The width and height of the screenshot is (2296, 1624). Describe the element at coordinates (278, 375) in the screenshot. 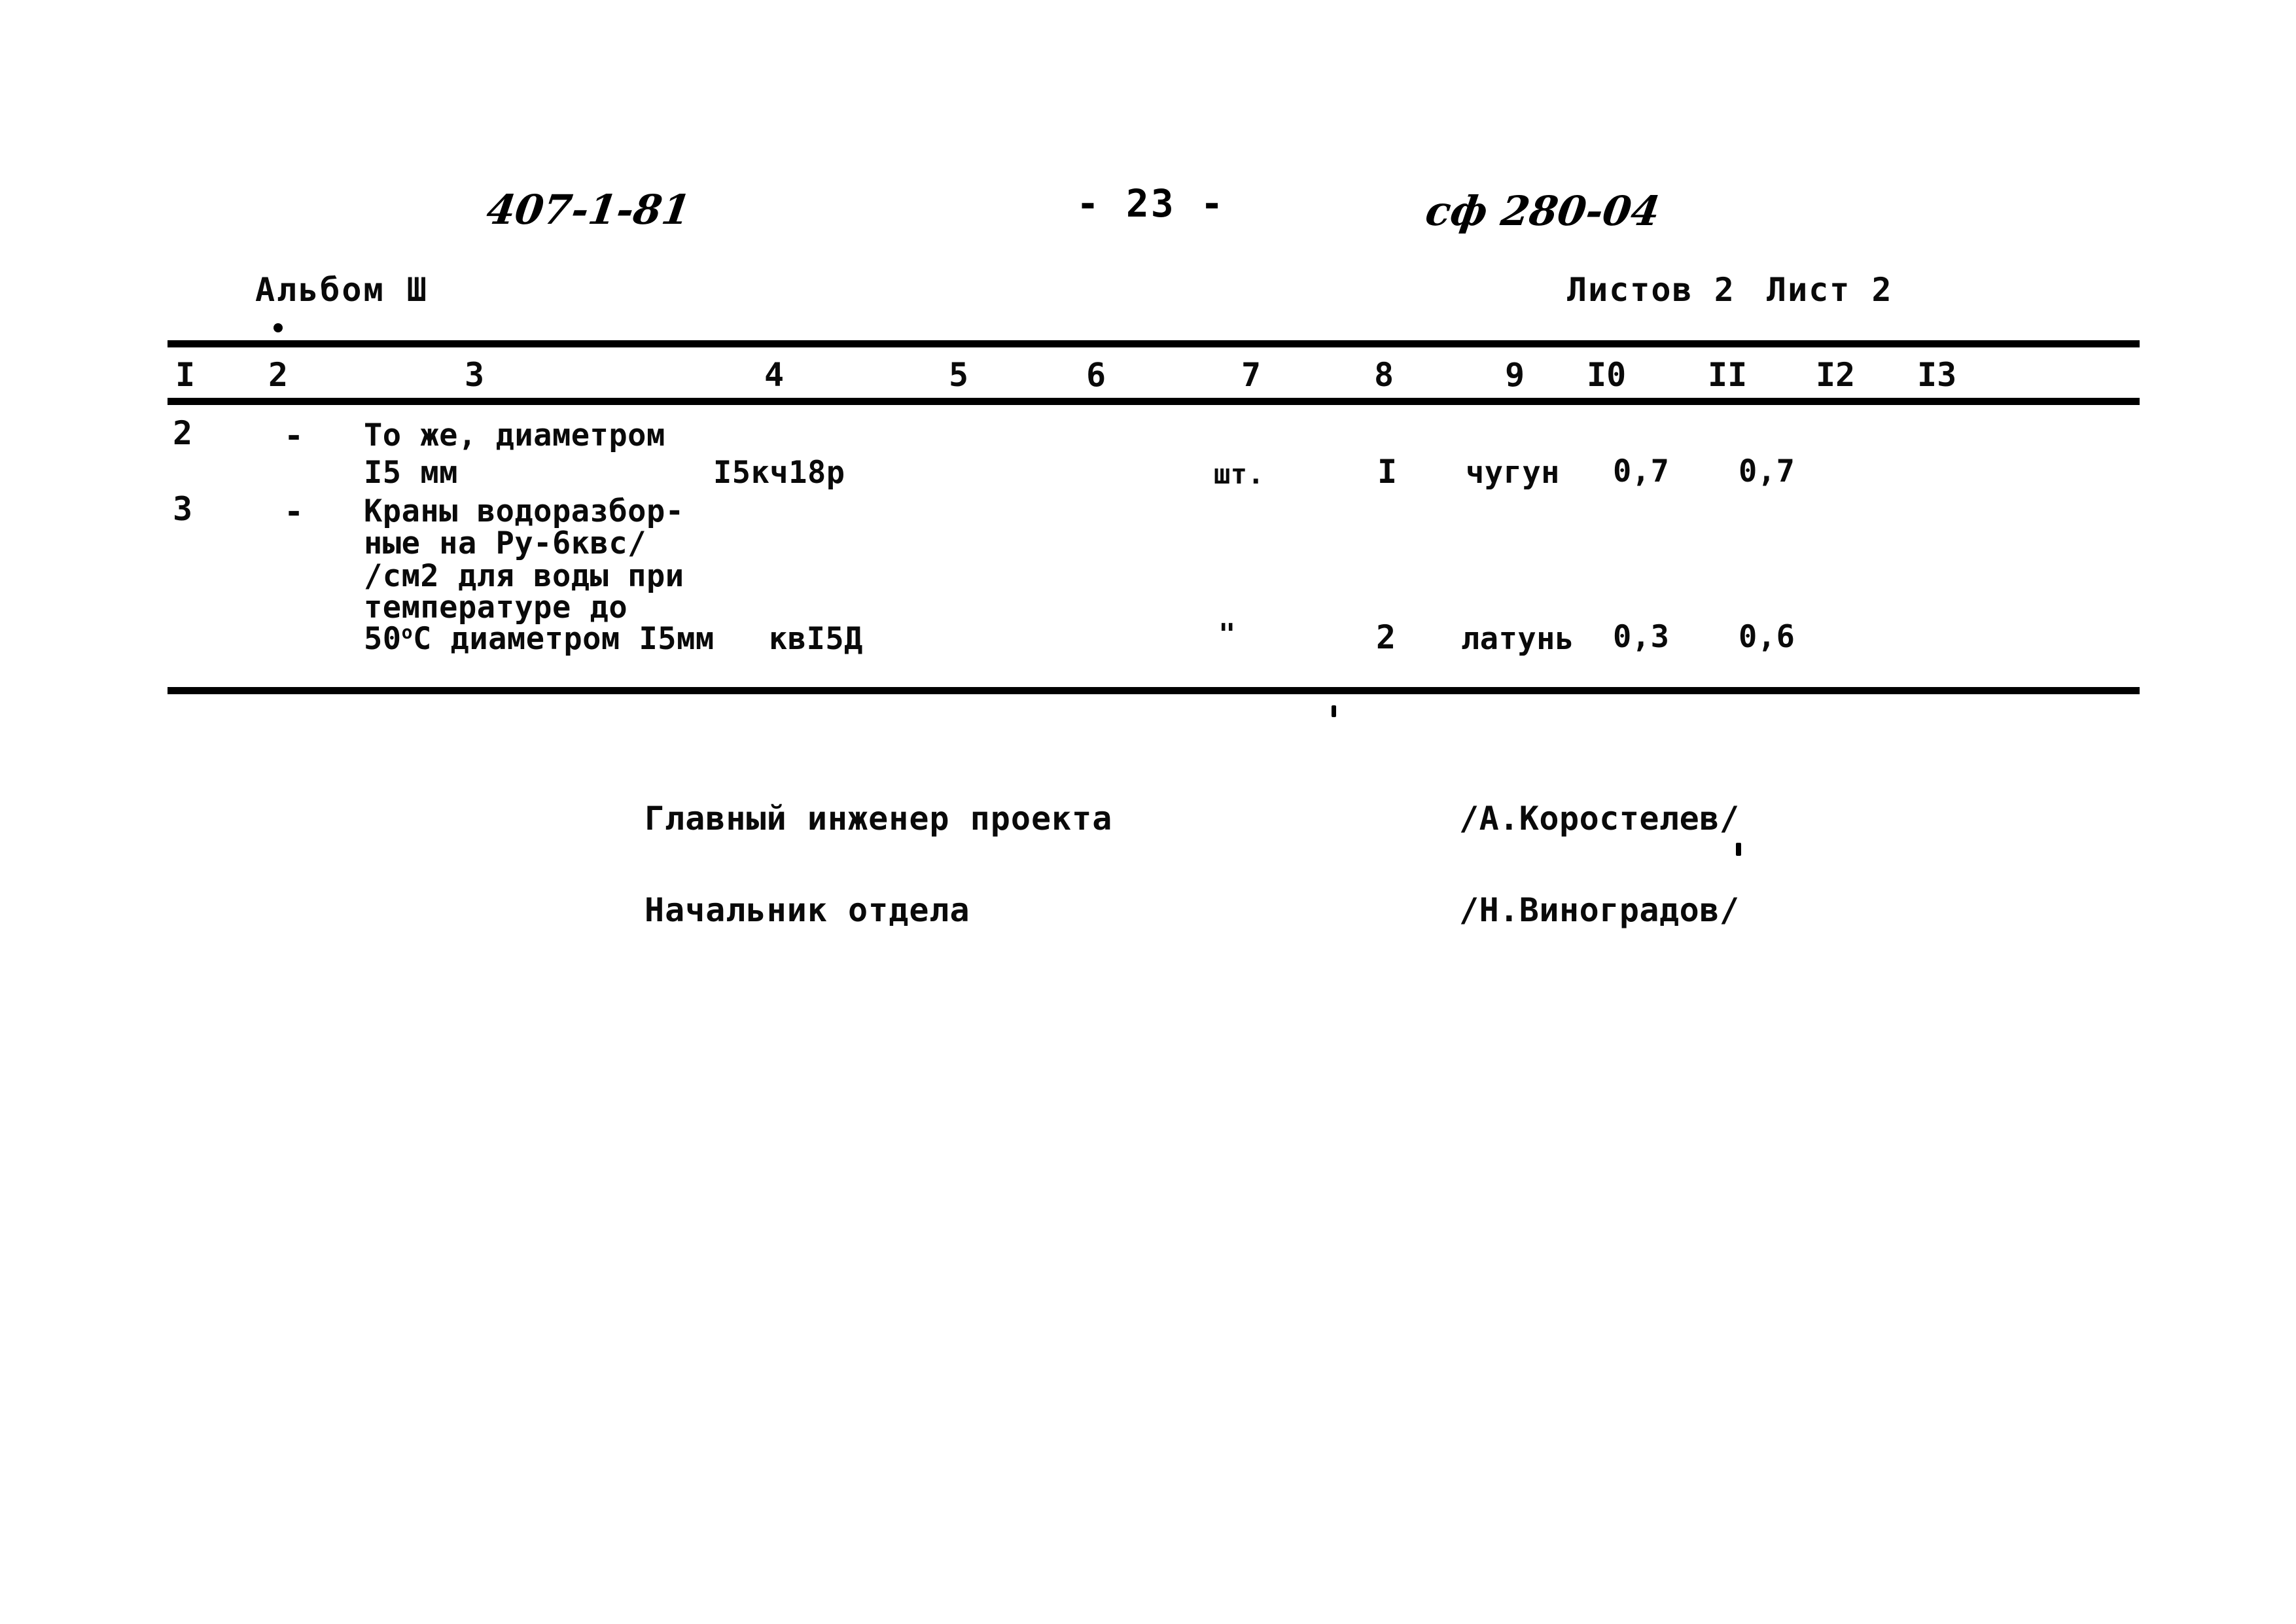

I see `column-number-2: 2` at that location.